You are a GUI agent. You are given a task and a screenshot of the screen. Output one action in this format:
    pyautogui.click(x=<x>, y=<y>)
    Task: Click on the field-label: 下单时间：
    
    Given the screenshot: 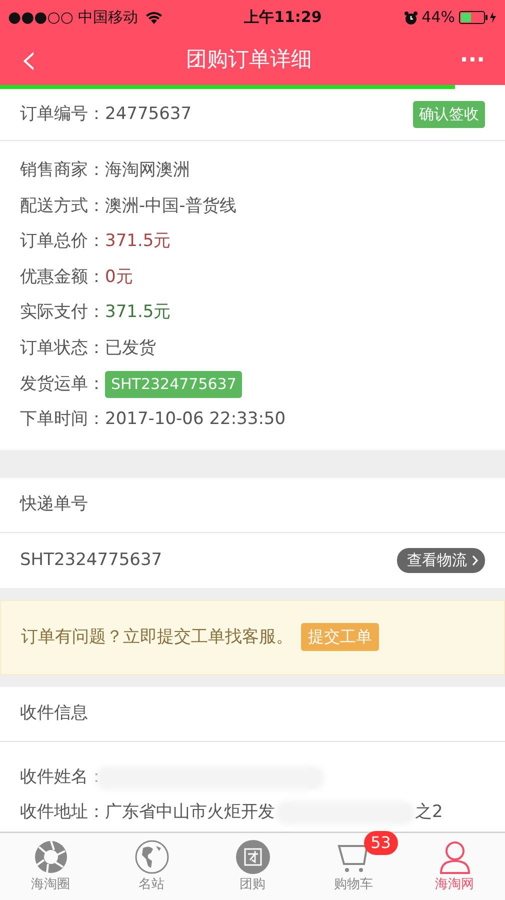 What is the action you would take?
    pyautogui.click(x=62, y=420)
    